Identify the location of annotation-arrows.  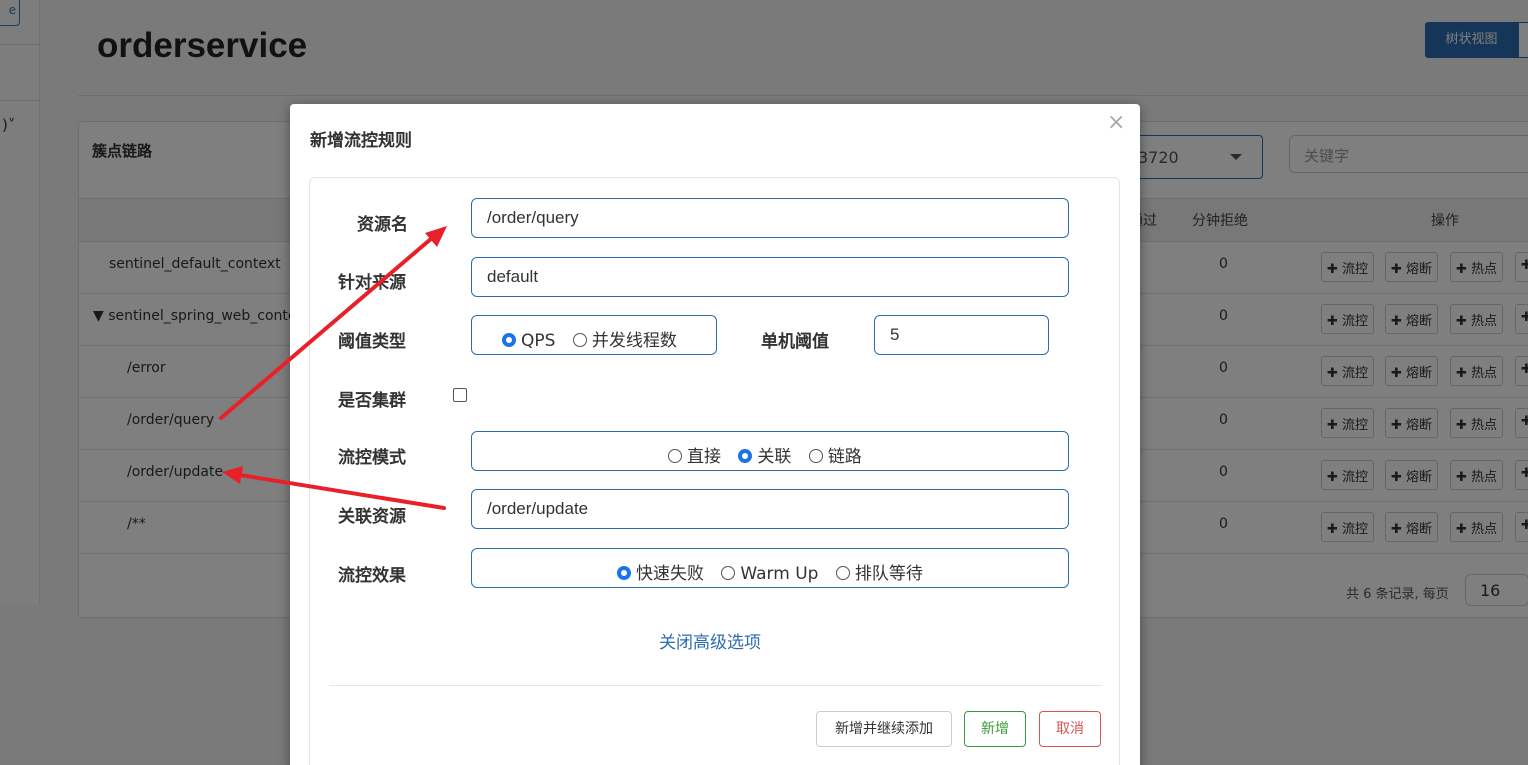
(333, 368).